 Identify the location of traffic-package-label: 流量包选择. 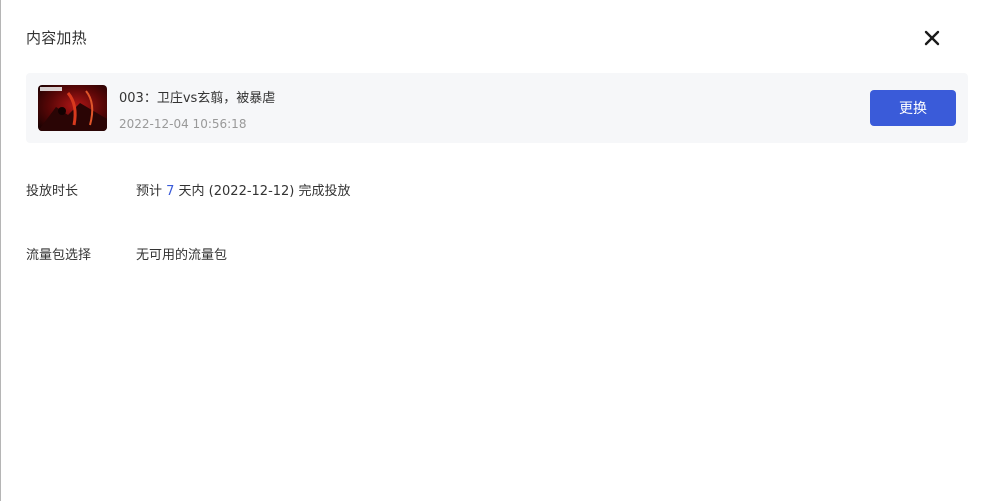
(59, 255).